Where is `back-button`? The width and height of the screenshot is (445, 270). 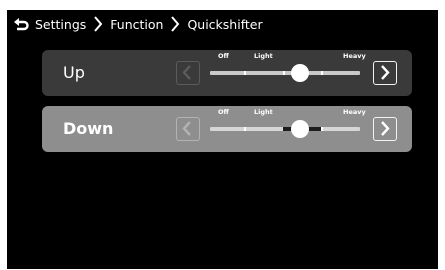 back-button is located at coordinates (21, 24).